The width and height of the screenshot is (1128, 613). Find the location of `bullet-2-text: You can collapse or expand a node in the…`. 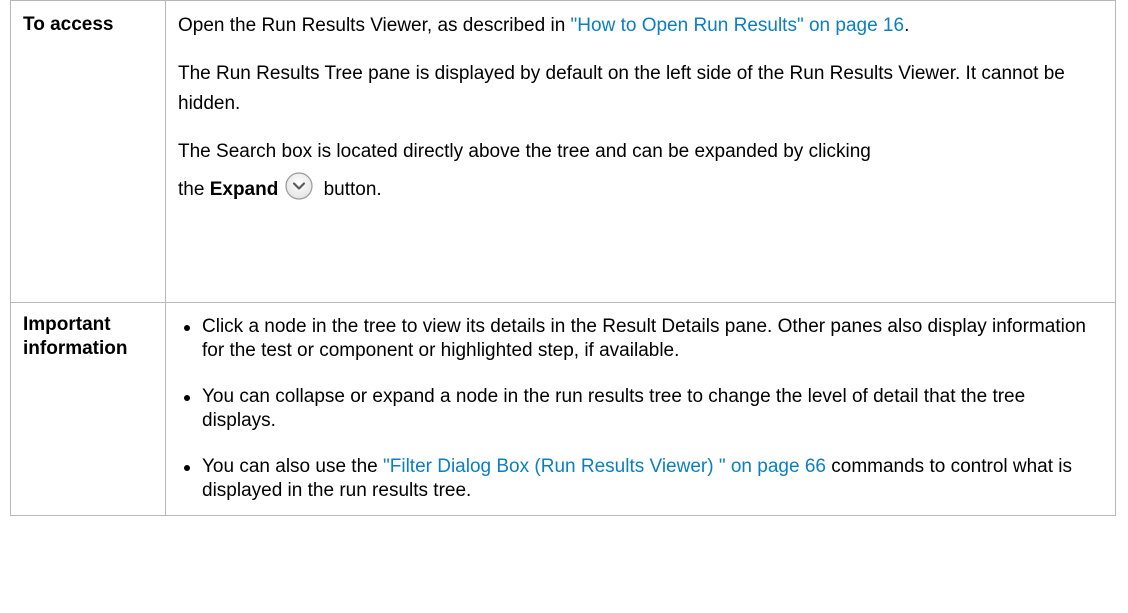

bullet-2-text: You can collapse or expand a node in the… is located at coordinates (614, 408).